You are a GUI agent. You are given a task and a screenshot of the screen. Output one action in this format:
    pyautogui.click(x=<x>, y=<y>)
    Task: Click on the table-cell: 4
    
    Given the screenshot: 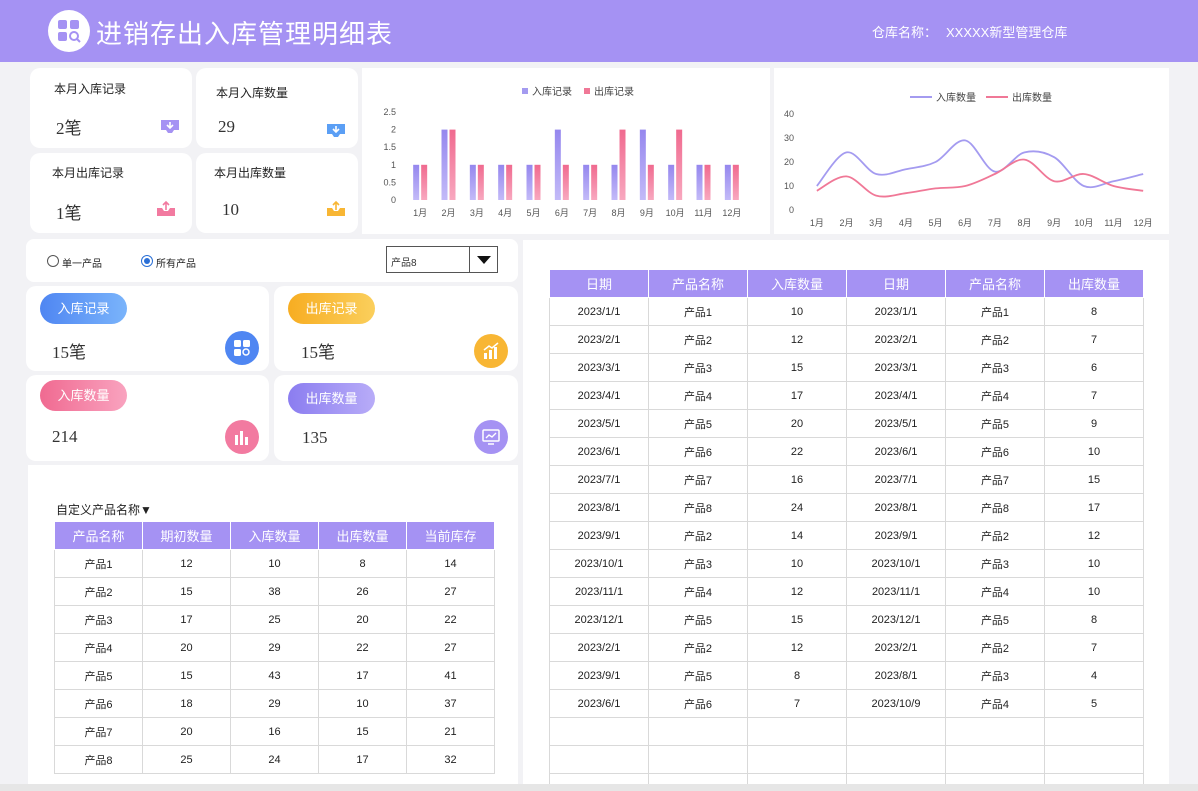 What is the action you would take?
    pyautogui.click(x=1094, y=675)
    